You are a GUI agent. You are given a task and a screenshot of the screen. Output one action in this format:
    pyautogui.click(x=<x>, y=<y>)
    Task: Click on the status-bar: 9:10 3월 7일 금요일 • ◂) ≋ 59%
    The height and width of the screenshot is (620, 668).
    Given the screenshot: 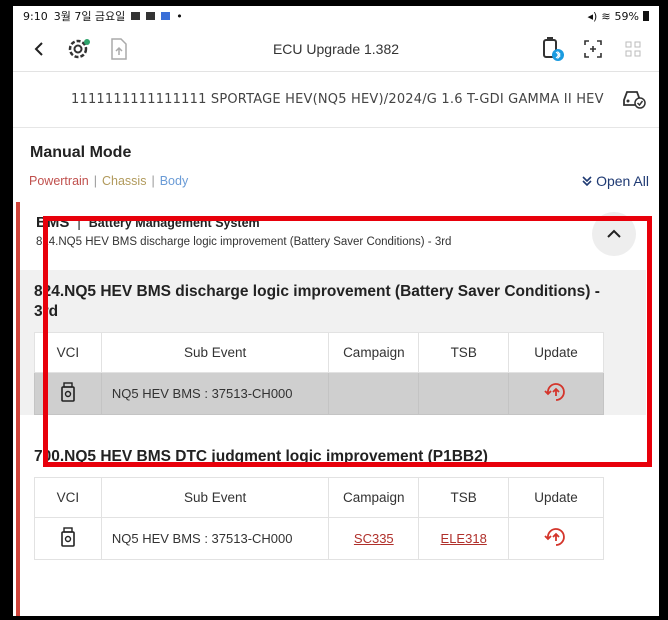 What is the action you would take?
    pyautogui.click(x=336, y=16)
    